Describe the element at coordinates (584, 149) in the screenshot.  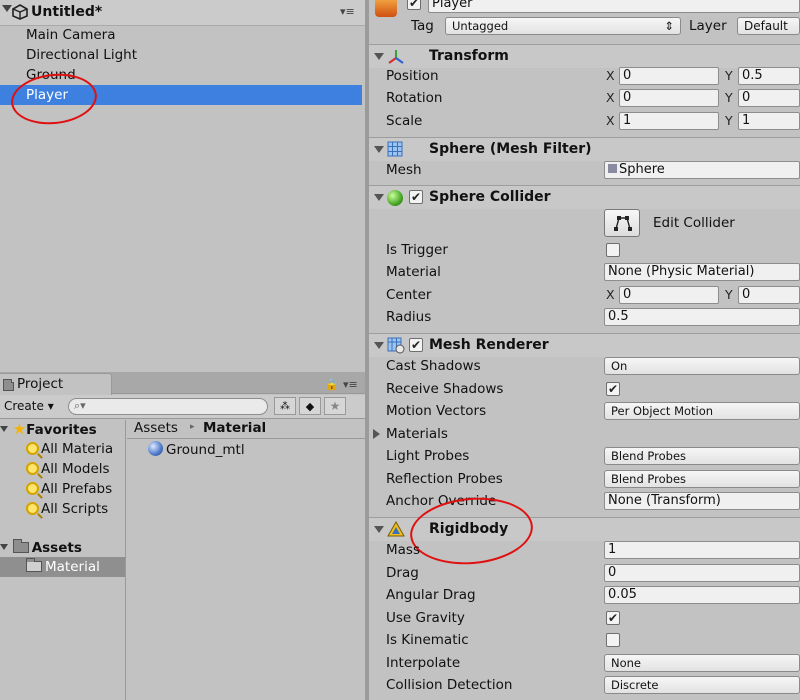
I see `mesh-filter-header: Sphere (Mesh Filter)` at that location.